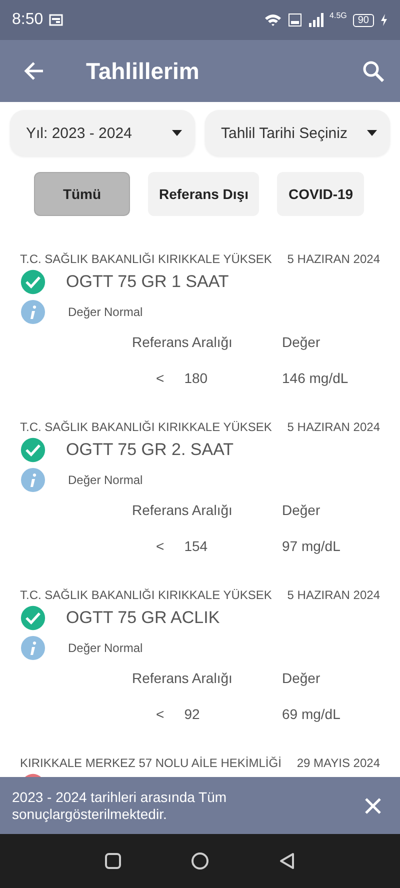  I want to click on calendar-icon, so click(56, 20).